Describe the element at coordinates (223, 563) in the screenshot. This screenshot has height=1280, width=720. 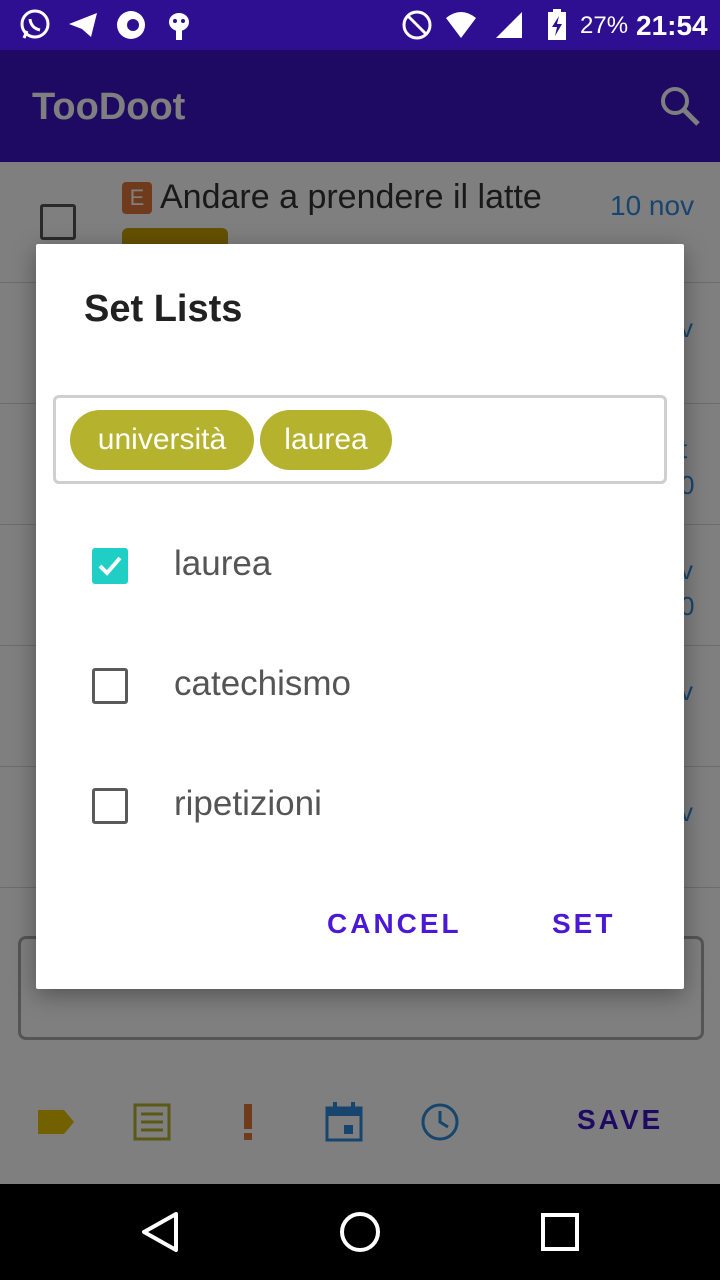
I see `option-label: laurea` at that location.